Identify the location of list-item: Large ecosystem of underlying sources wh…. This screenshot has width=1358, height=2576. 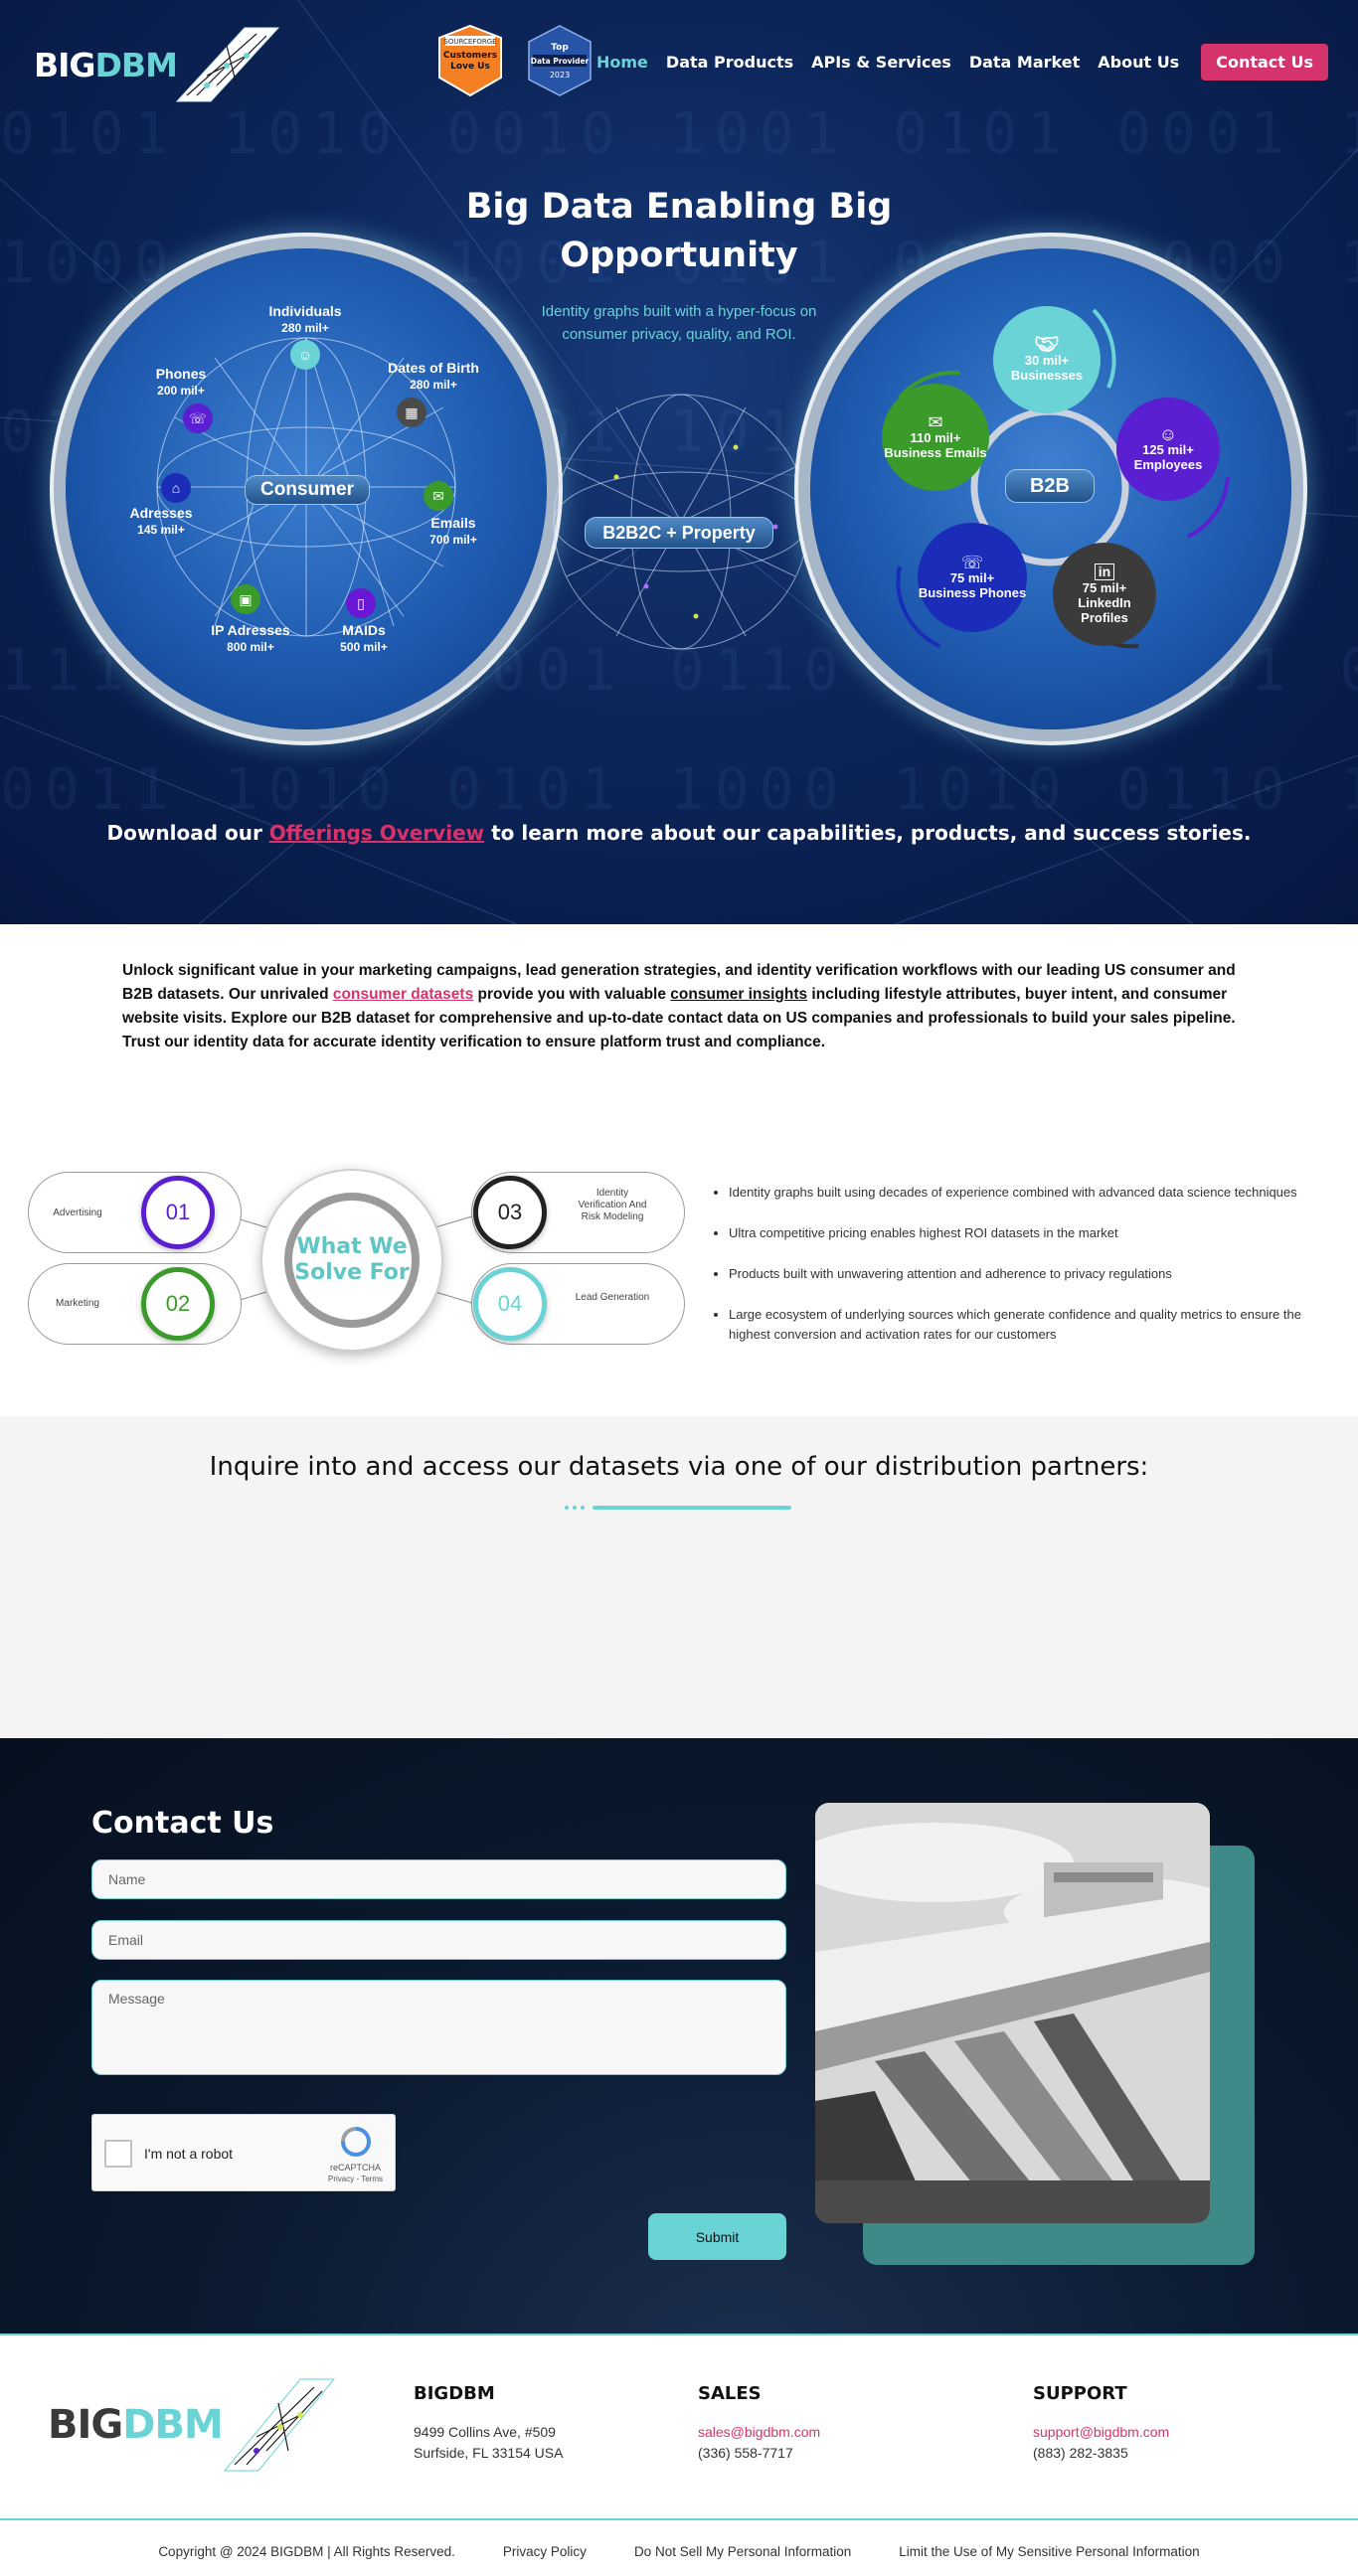
(1037, 1325).